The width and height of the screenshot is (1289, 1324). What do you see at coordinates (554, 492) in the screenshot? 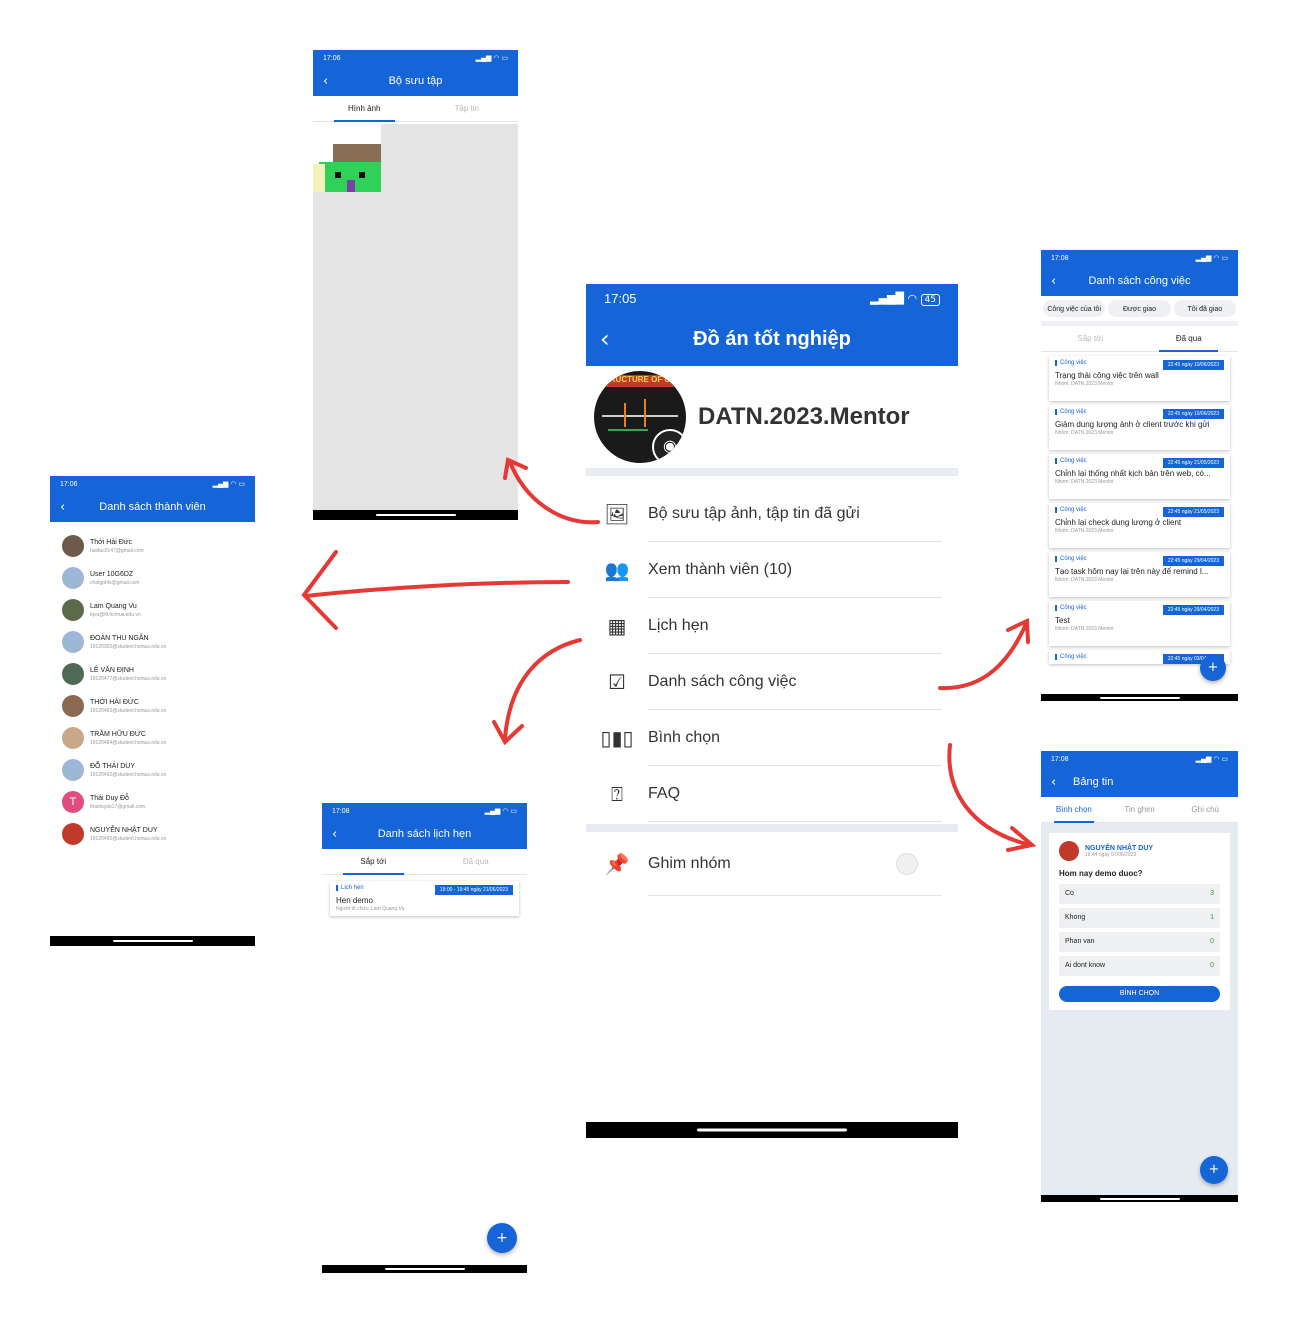
I see `arrow-to-gallery` at bounding box center [554, 492].